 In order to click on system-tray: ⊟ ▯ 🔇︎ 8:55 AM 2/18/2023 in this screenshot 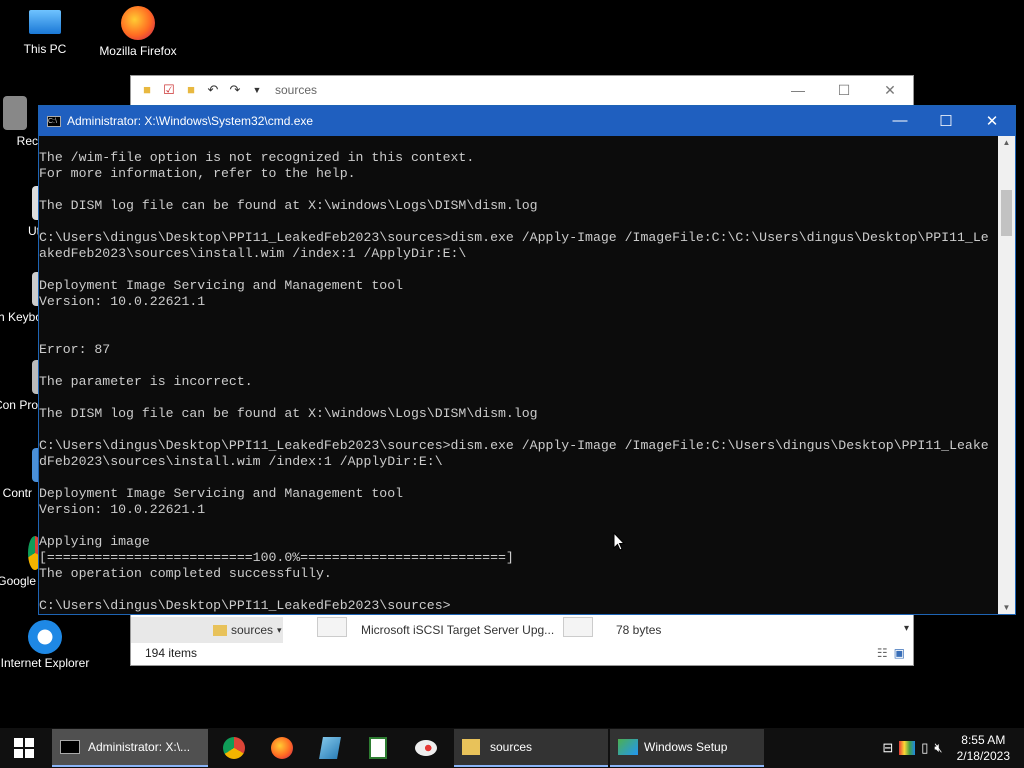, I will do `click(953, 748)`.